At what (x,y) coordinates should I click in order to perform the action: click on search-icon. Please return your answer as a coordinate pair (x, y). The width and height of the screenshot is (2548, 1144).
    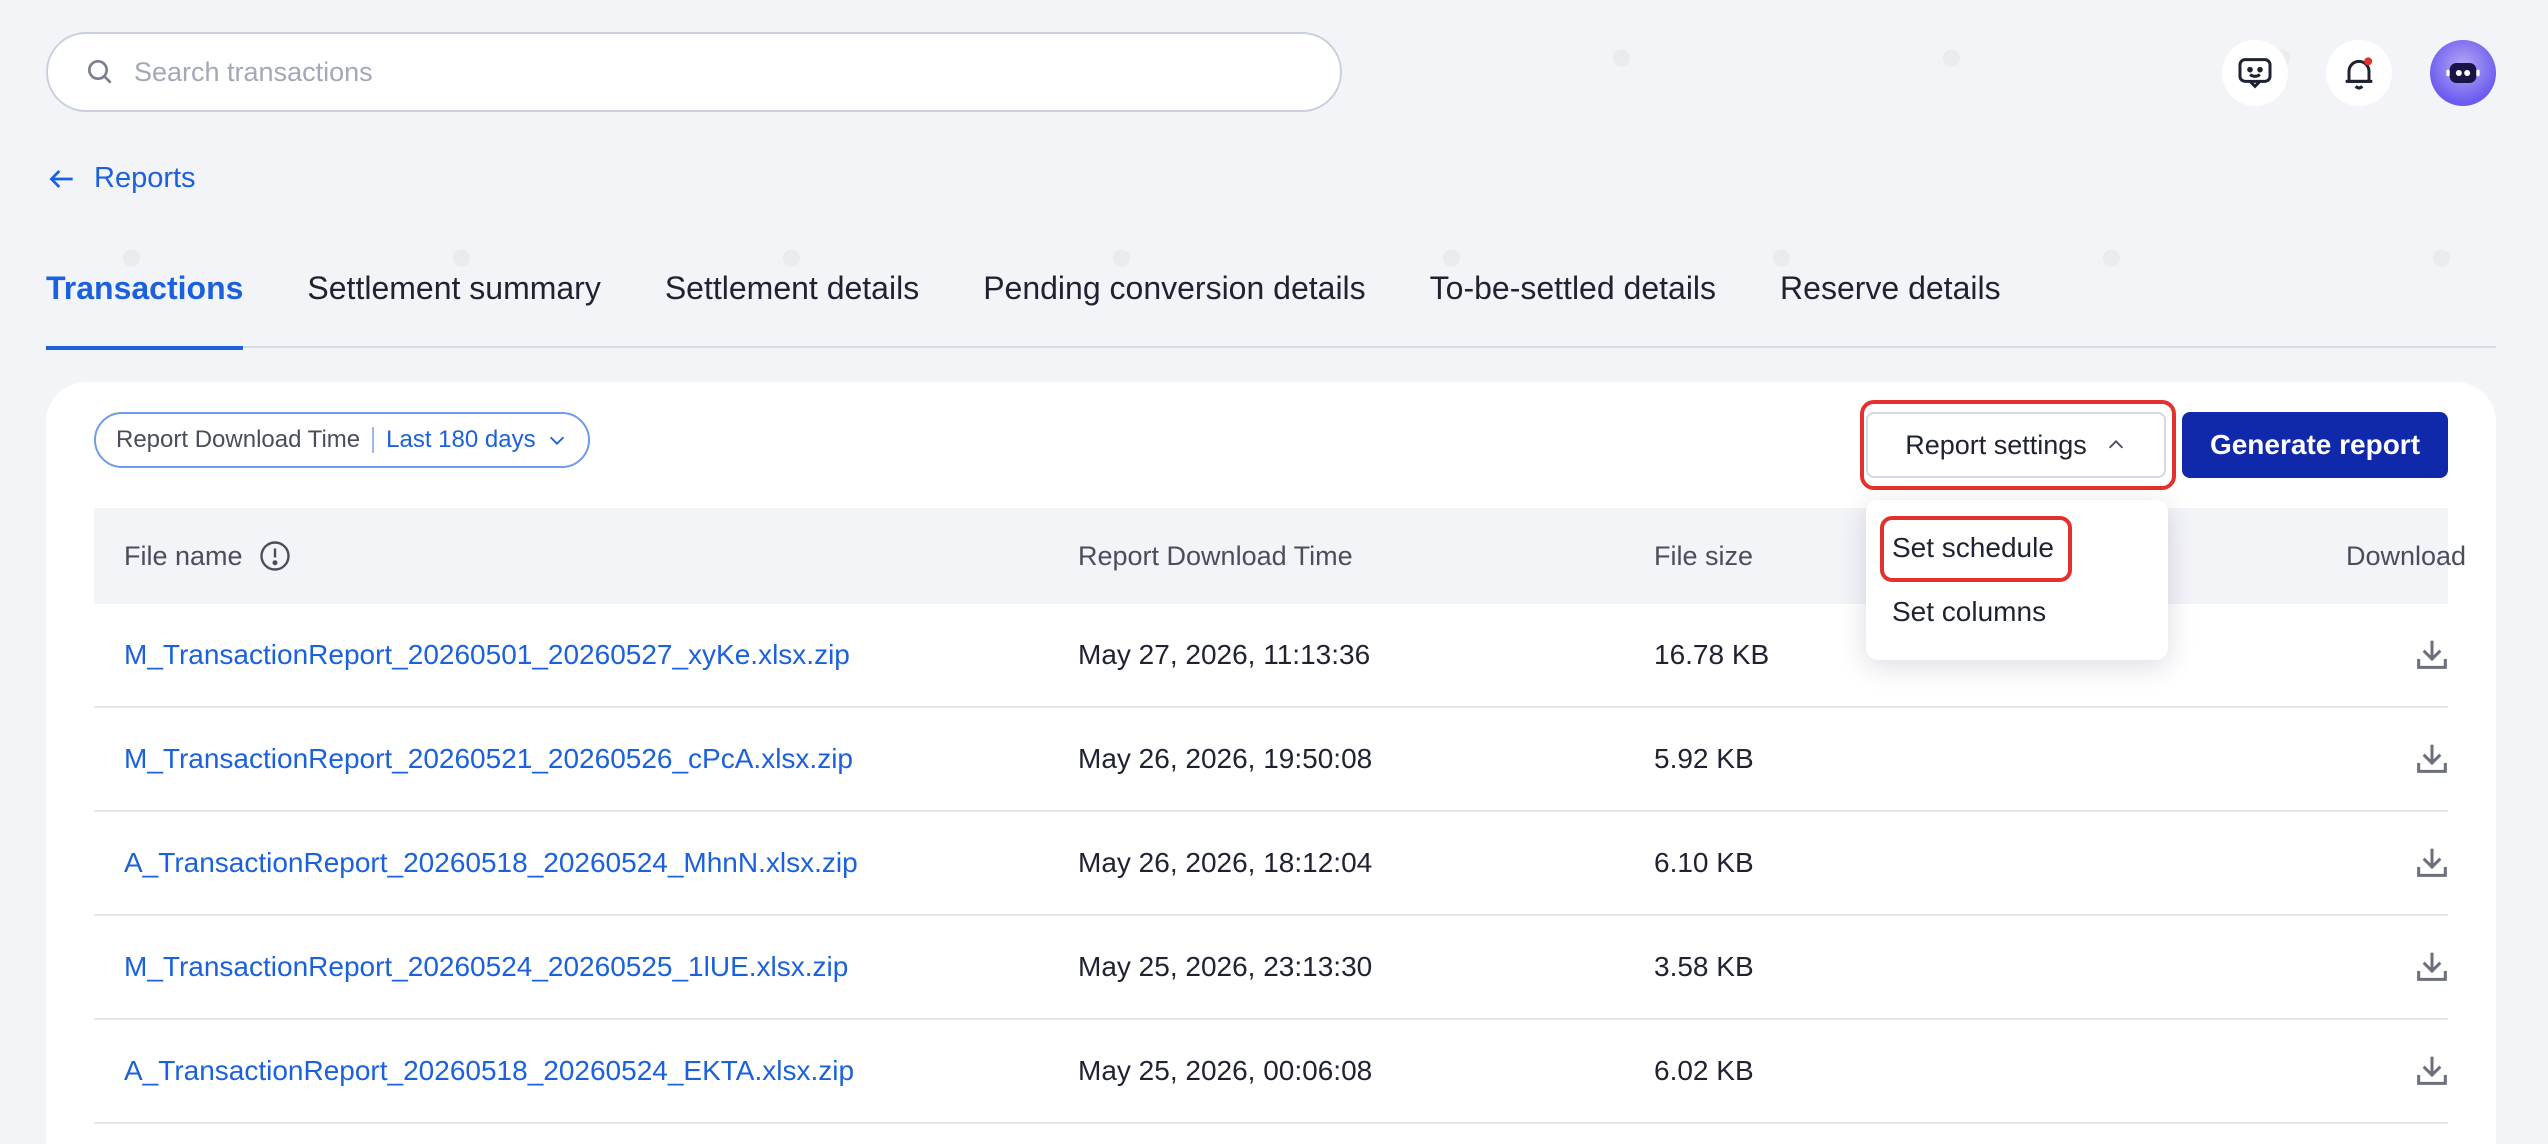
    Looking at the image, I should click on (100, 72).